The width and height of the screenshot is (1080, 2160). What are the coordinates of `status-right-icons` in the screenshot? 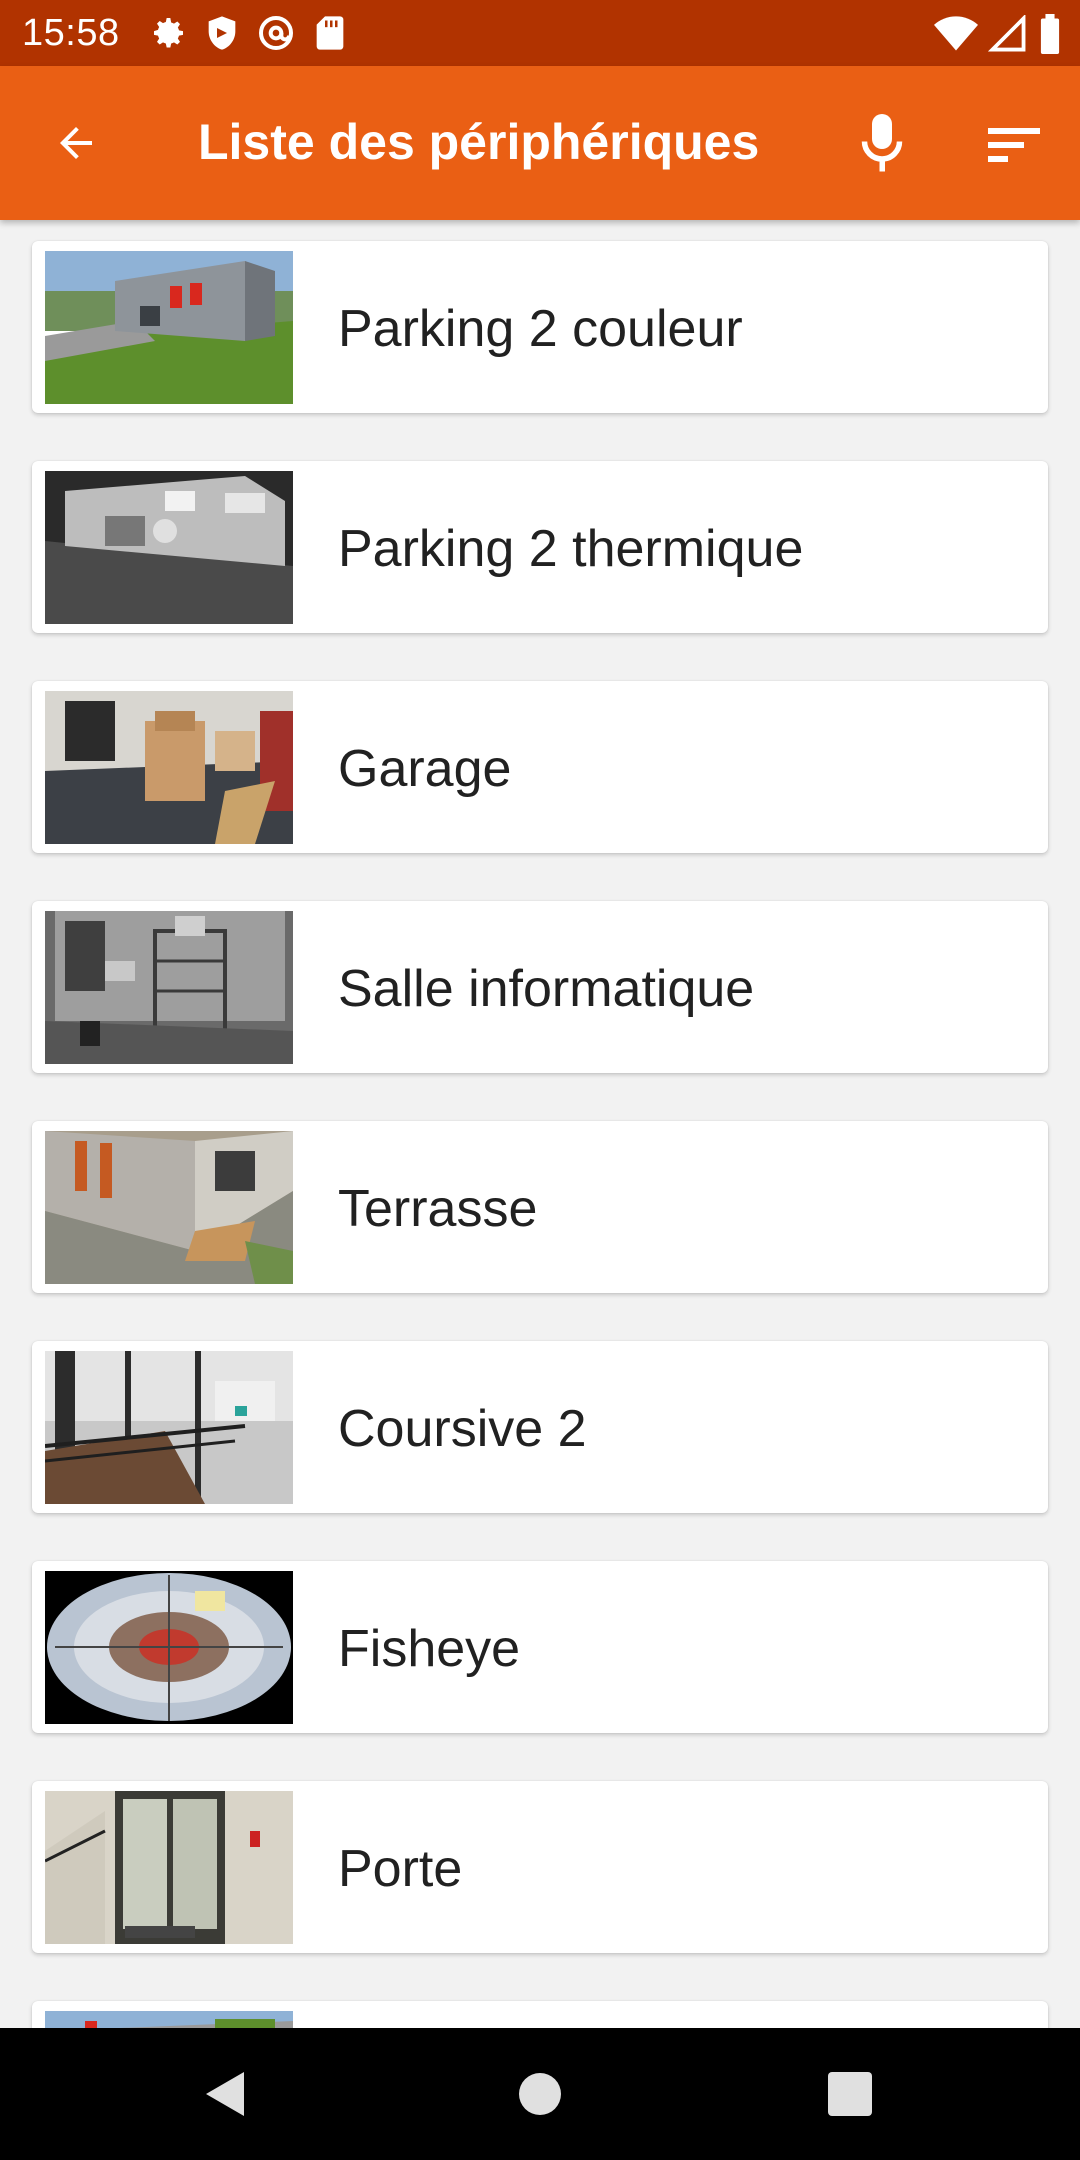 It's located at (998, 34).